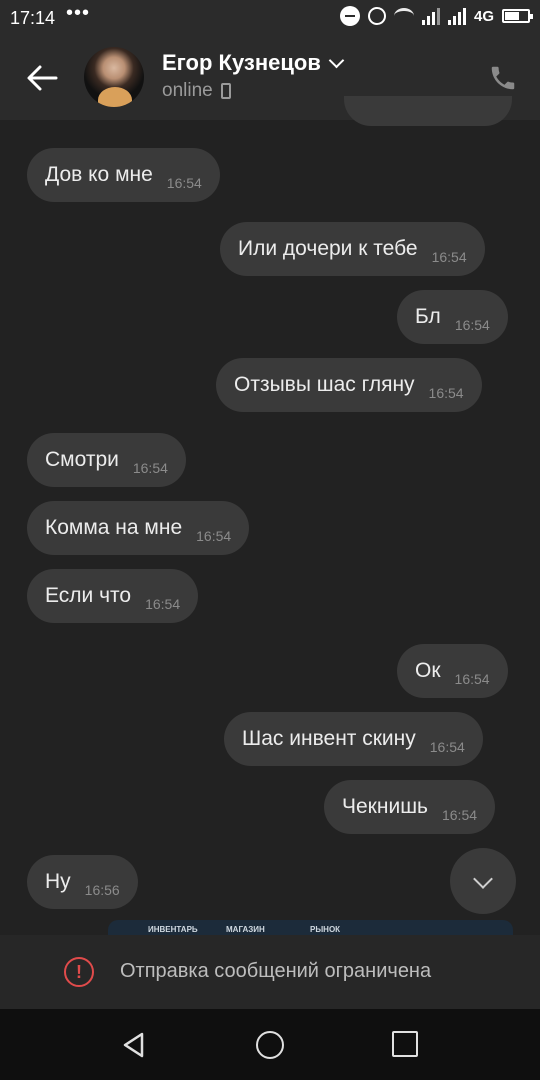  I want to click on network-type: 4G, so click(483, 16).